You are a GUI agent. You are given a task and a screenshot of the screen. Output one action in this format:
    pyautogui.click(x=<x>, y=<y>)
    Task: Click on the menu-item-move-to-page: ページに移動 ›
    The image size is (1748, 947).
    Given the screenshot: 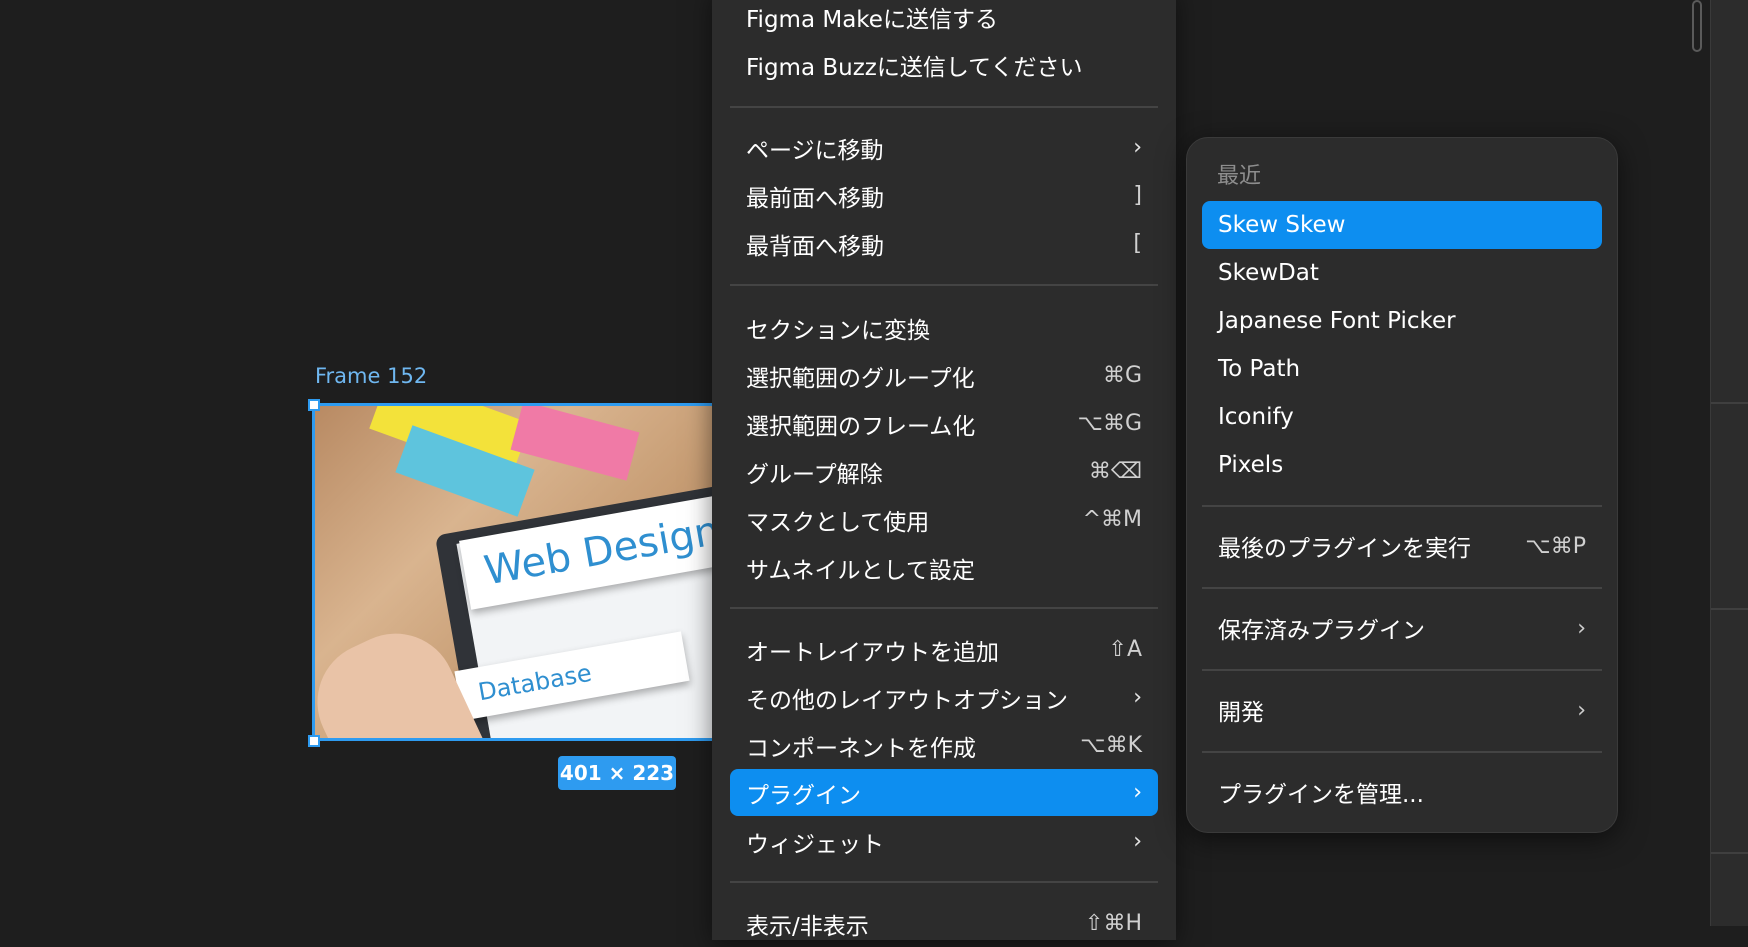 What is the action you would take?
    pyautogui.click(x=944, y=147)
    